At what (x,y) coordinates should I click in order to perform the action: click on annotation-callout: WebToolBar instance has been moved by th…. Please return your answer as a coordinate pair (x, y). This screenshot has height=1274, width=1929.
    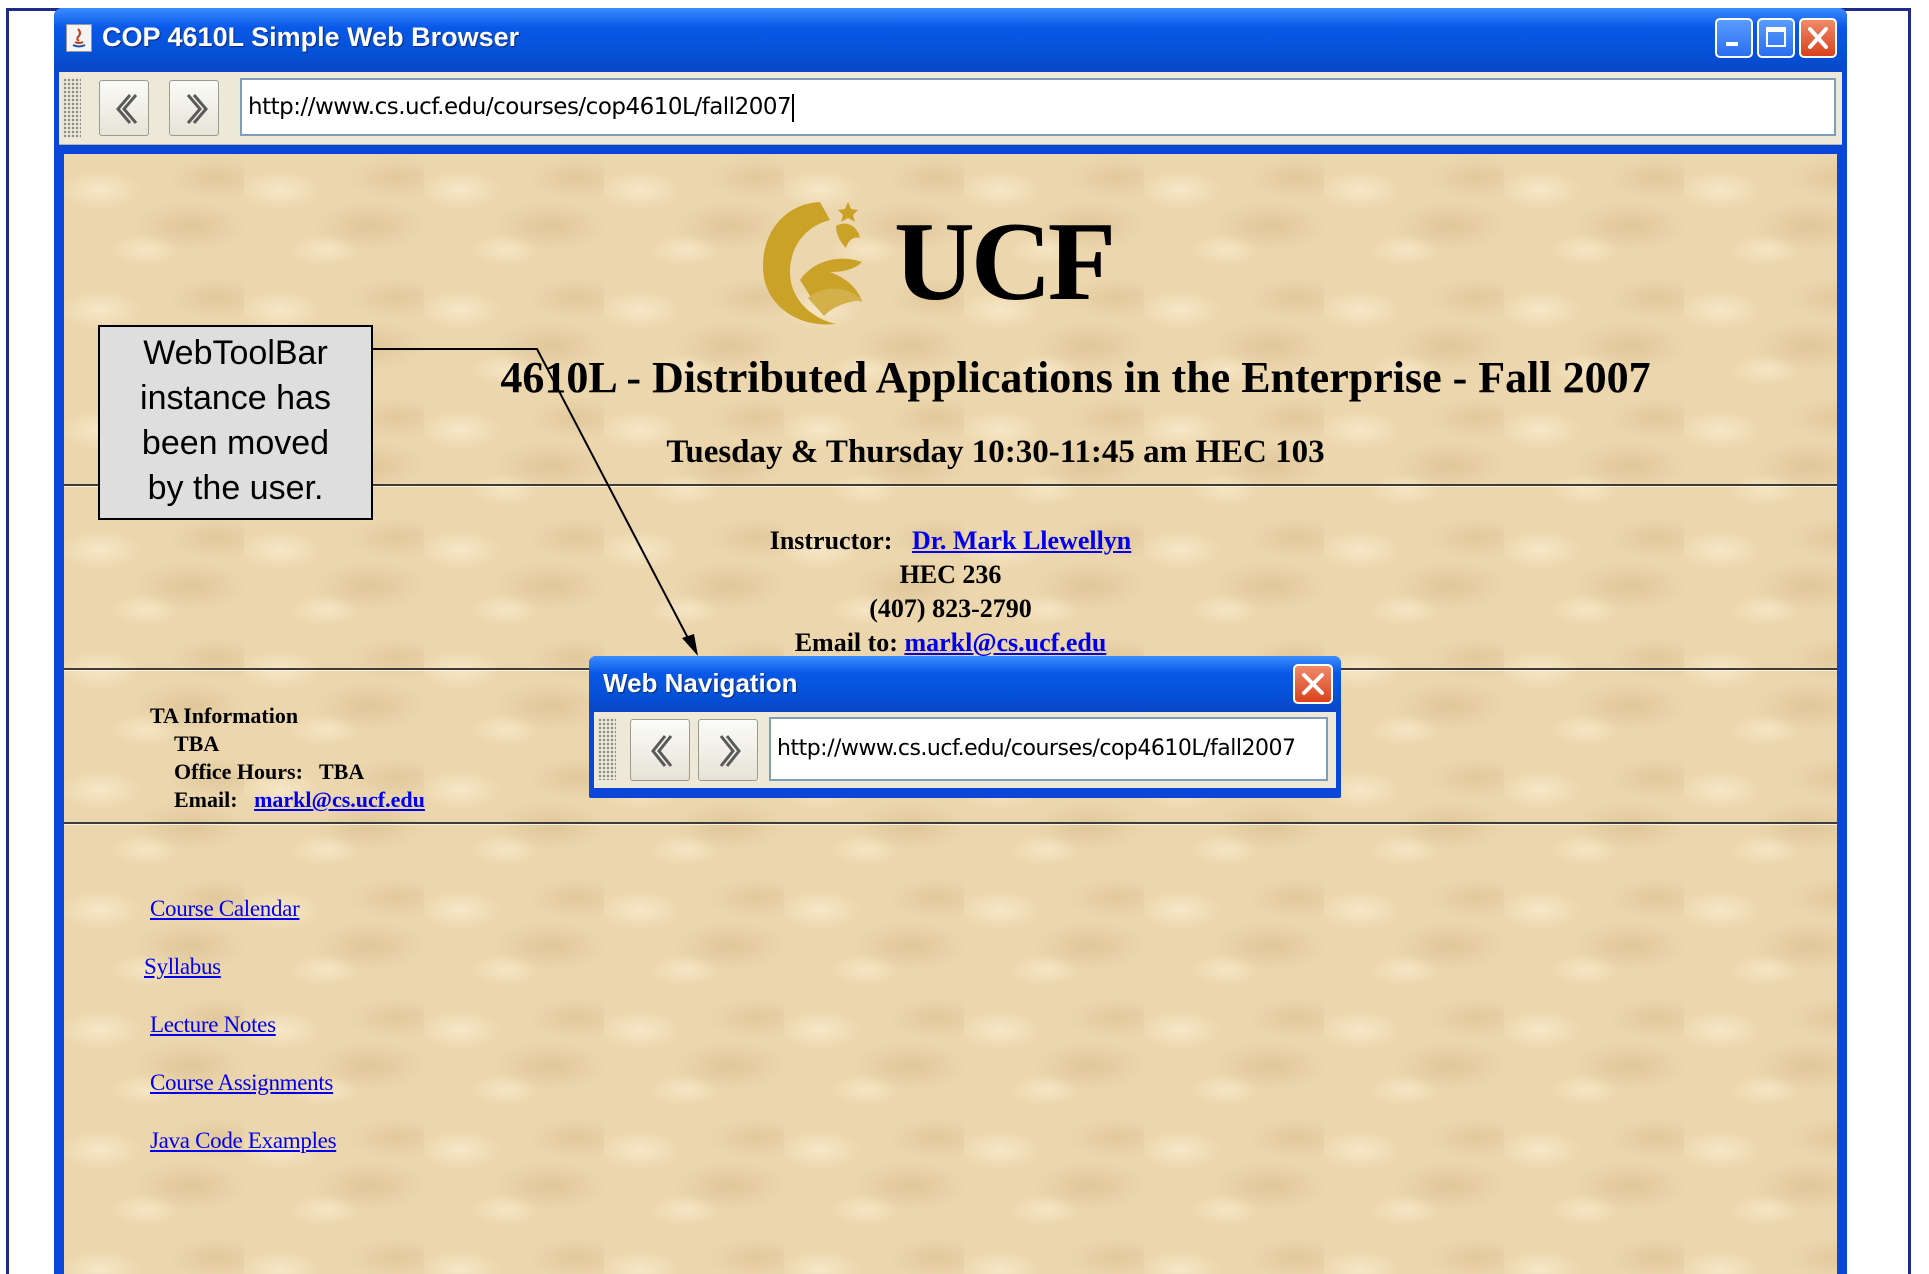
    Looking at the image, I should click on (235, 422).